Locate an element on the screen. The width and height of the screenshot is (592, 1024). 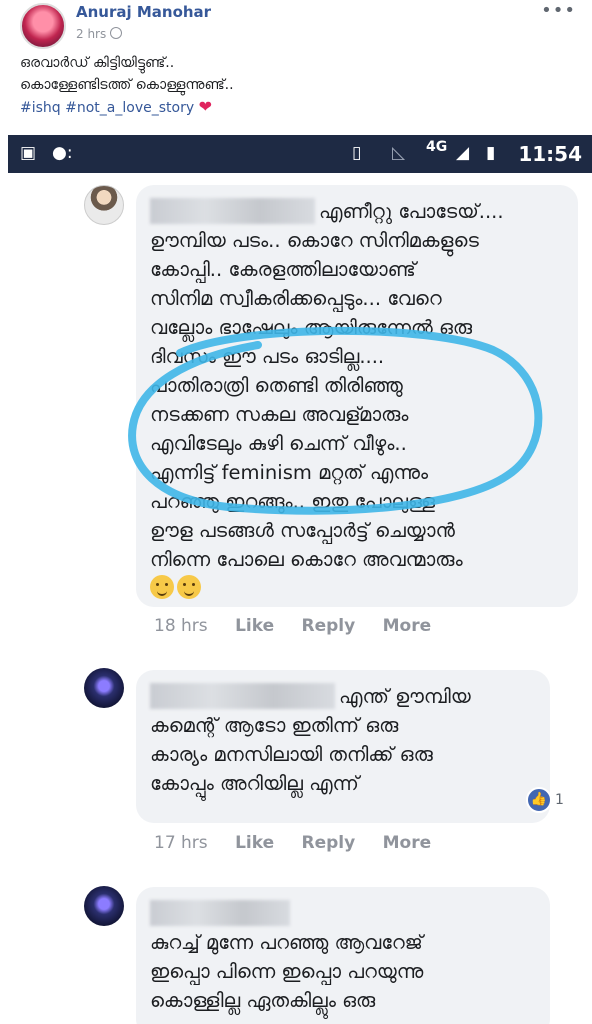
comment-line: കുറച്ച് മുന്നേ പറഞ്ഞു ആവറേജ് is located at coordinates (286, 942).